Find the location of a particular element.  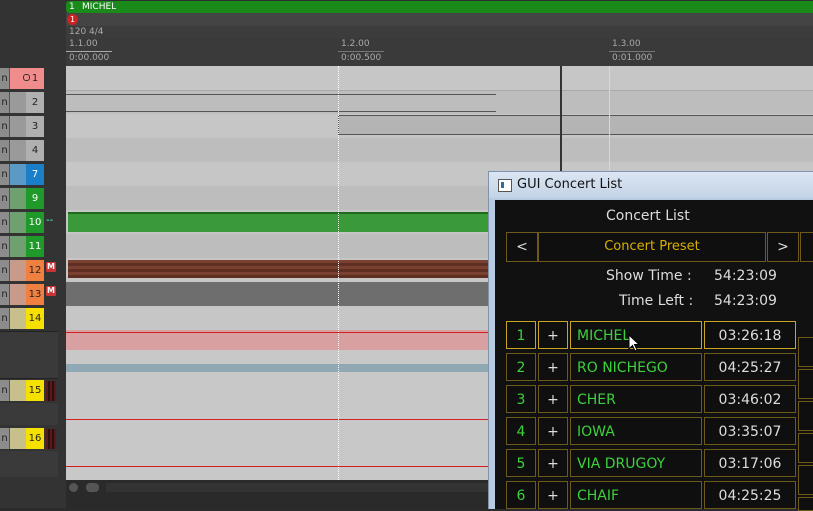

midi-item-brown is located at coordinates (283, 269).